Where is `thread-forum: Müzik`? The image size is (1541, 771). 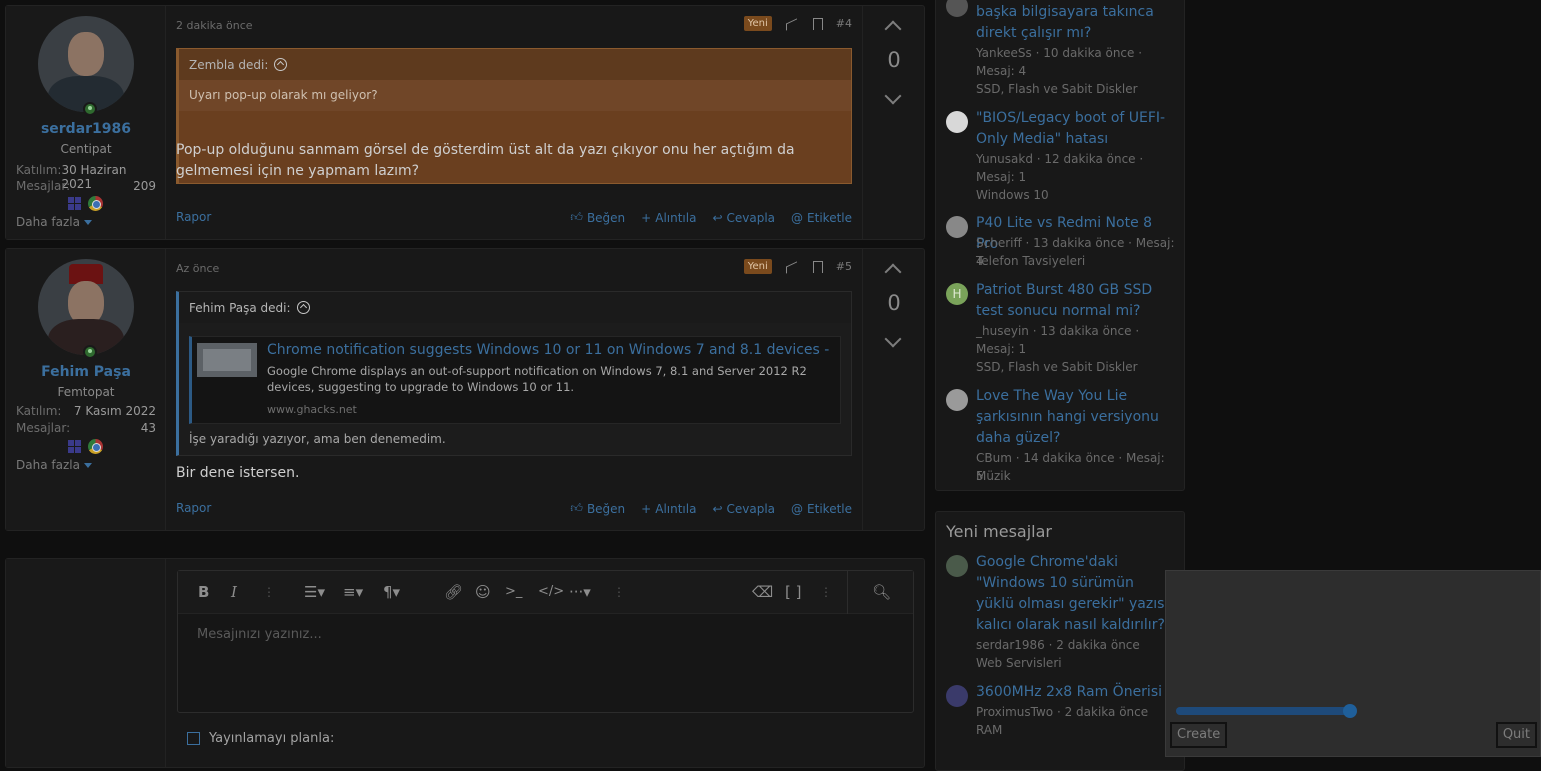 thread-forum: Müzik is located at coordinates (1076, 476).